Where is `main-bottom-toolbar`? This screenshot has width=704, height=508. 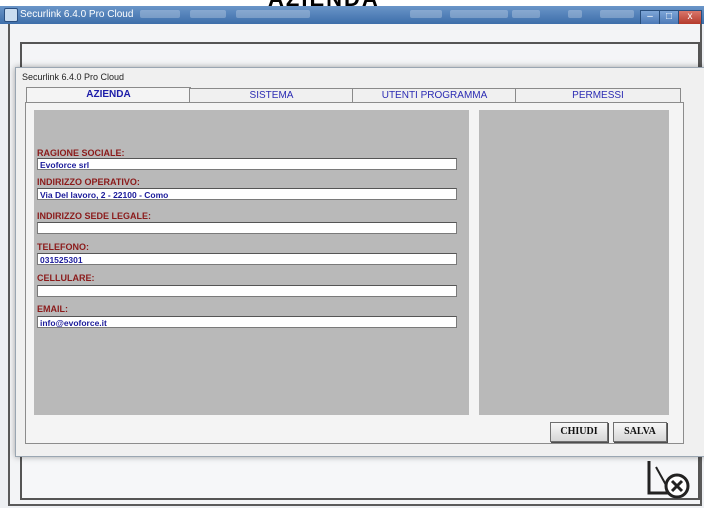 main-bottom-toolbar is located at coordinates (360, 478).